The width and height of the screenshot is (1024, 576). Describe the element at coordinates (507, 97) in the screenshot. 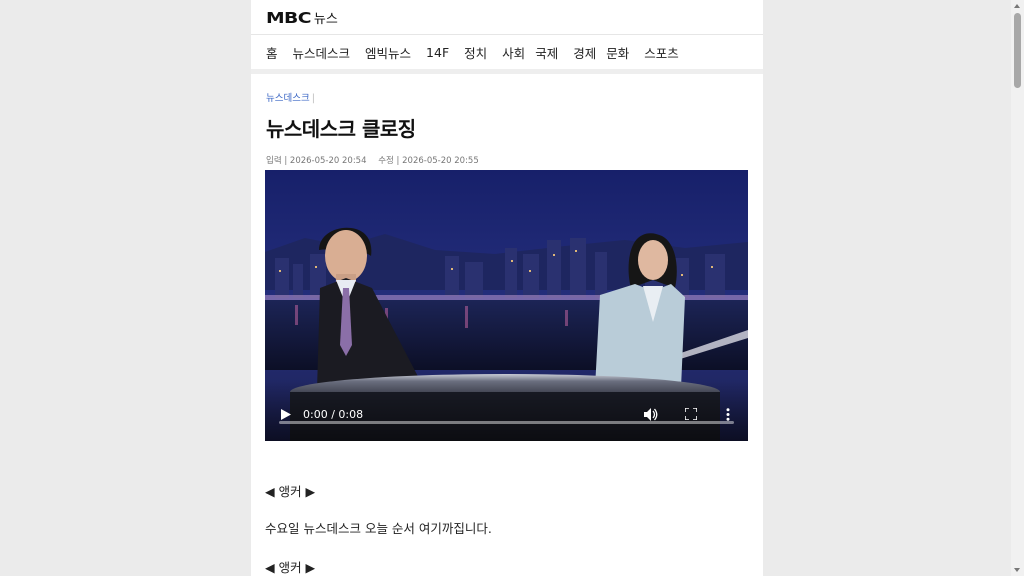

I see `category-breadcrumb: 뉴스데스크 |` at that location.